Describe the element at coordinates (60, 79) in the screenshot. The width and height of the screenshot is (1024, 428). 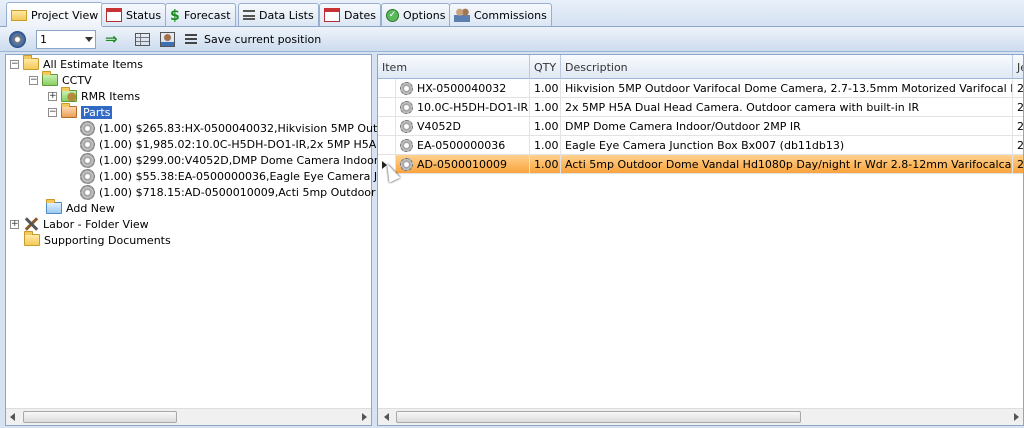
I see `tree-node-cctv: − CCTV` at that location.